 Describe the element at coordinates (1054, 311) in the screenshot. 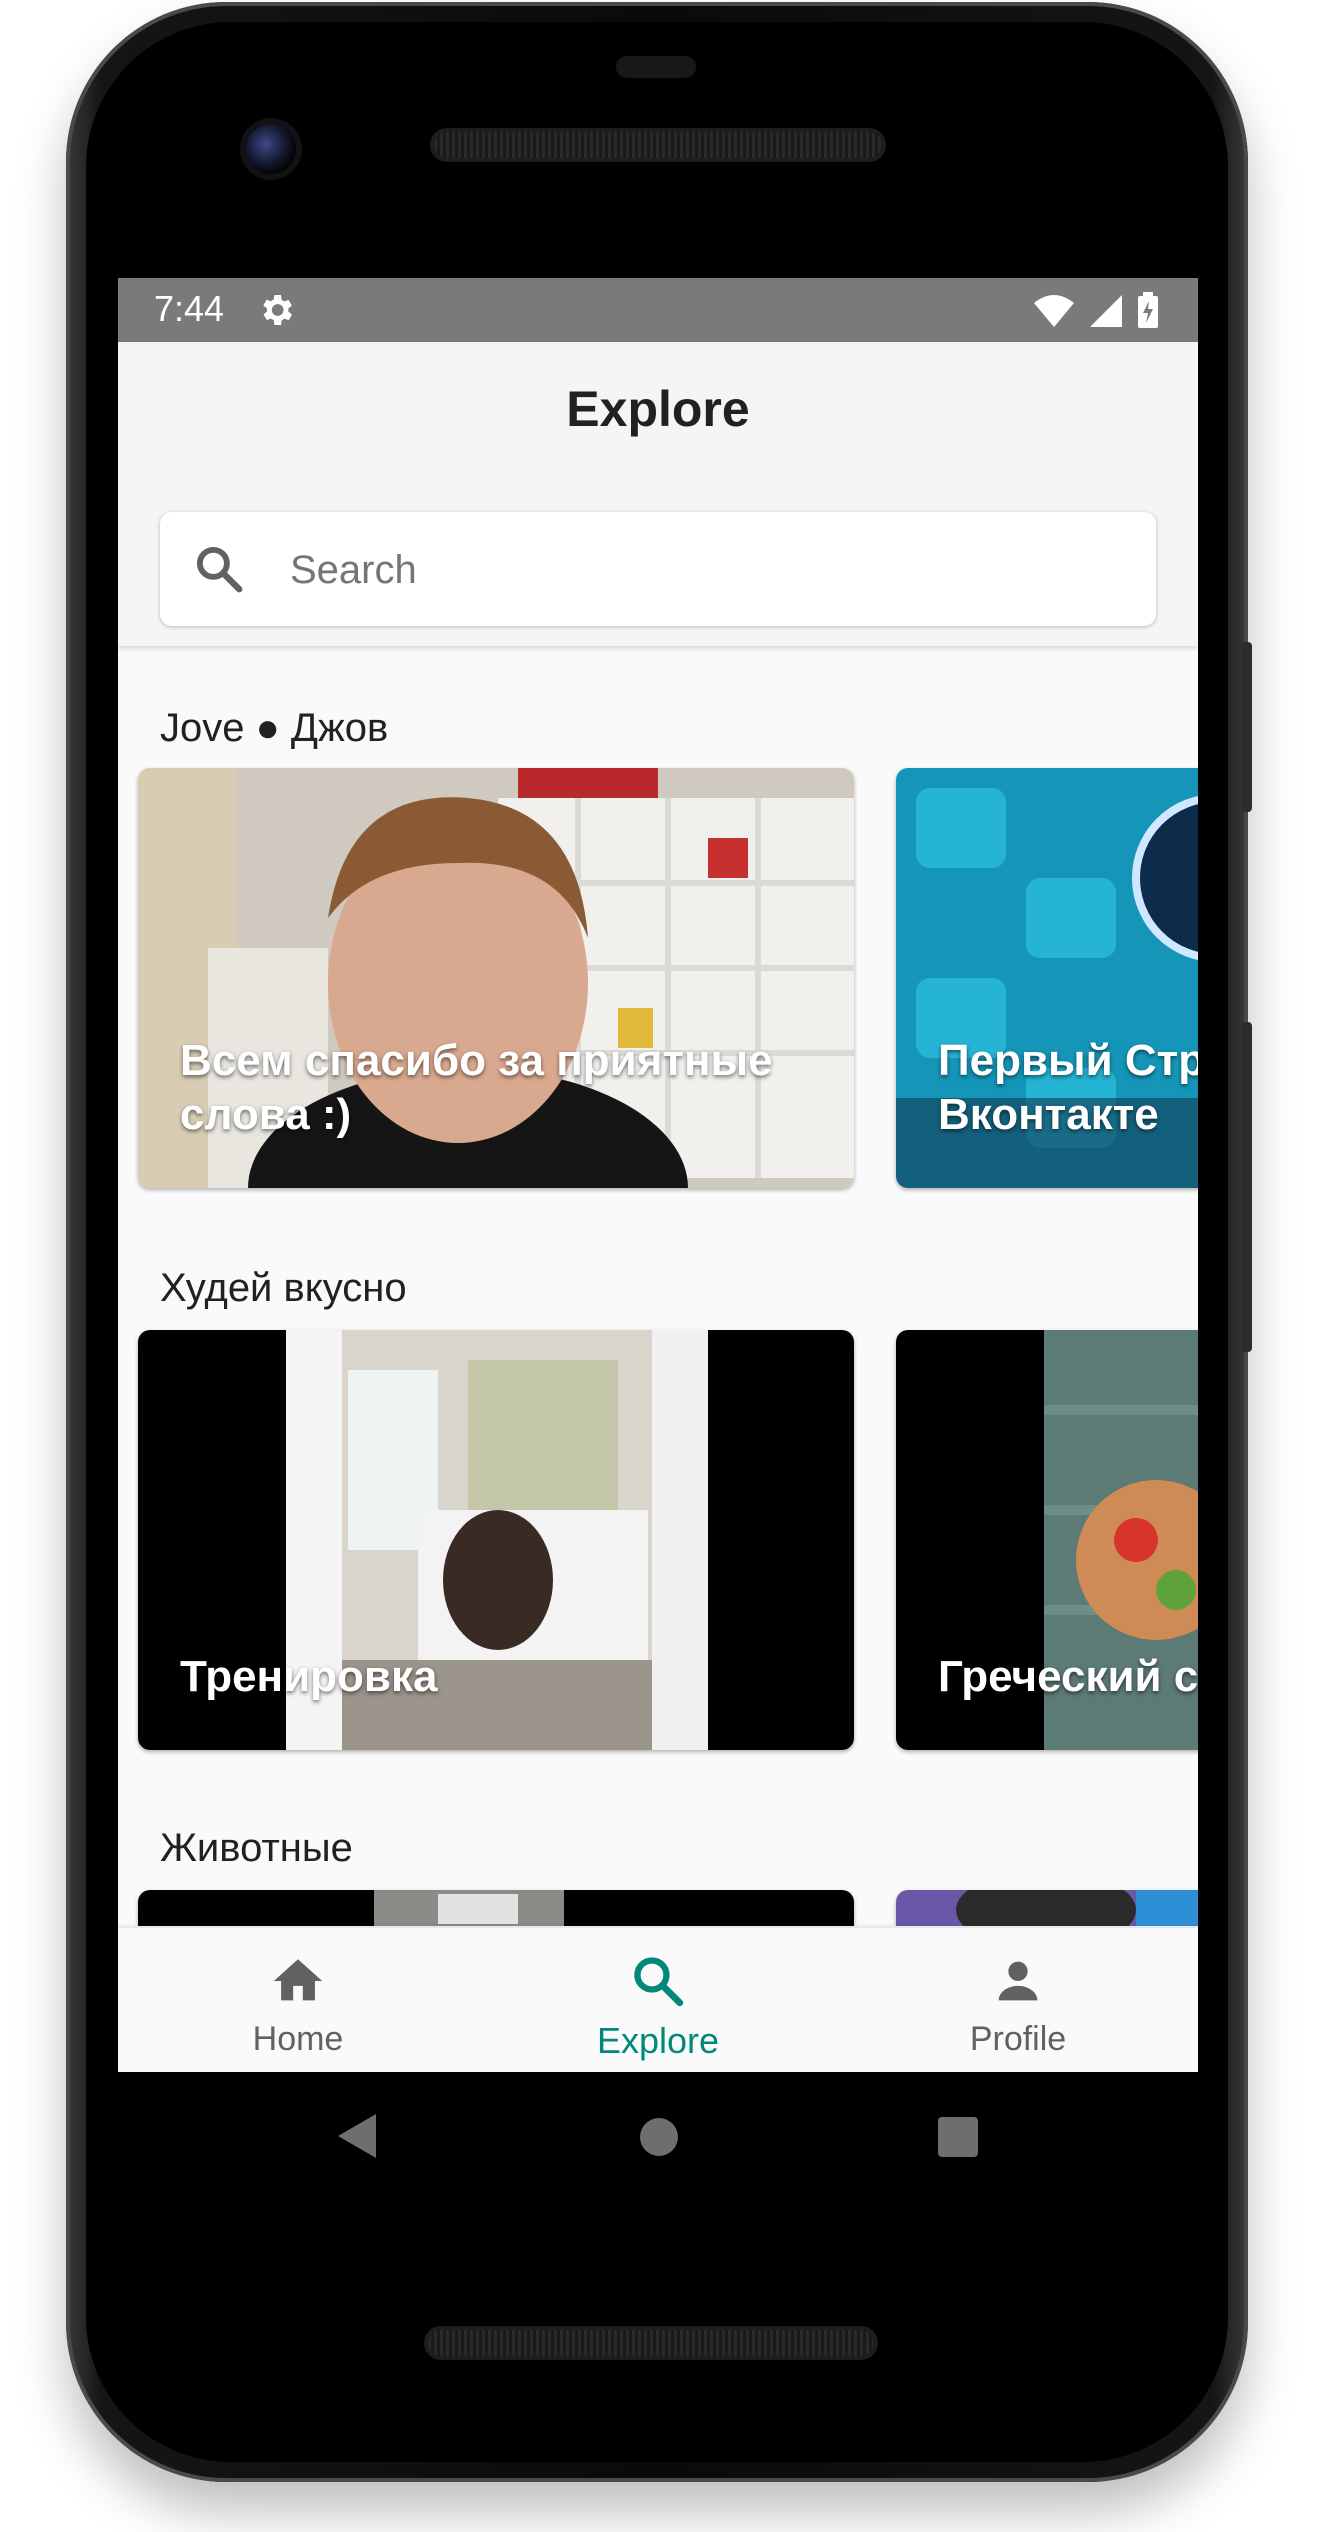

I see `wifi-icon` at that location.